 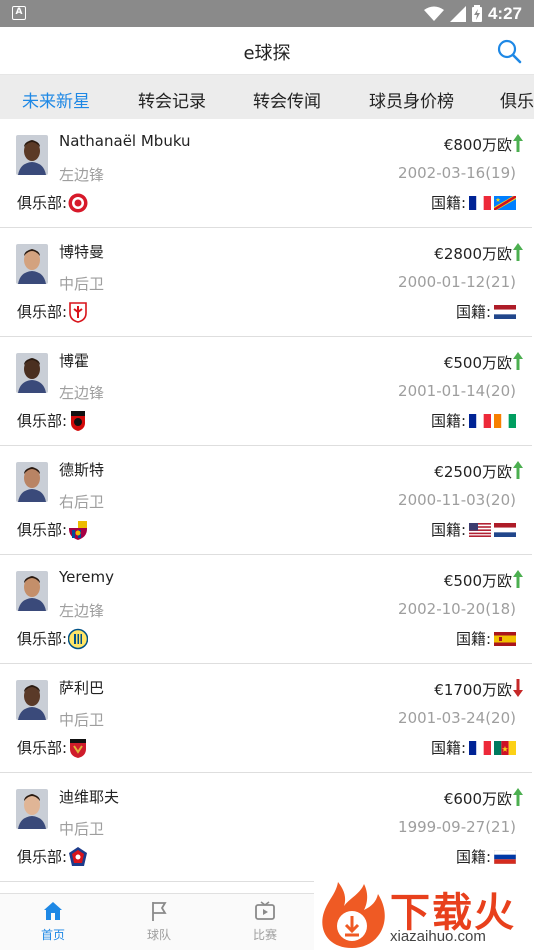 I want to click on clock: 4:27, so click(x=504, y=13).